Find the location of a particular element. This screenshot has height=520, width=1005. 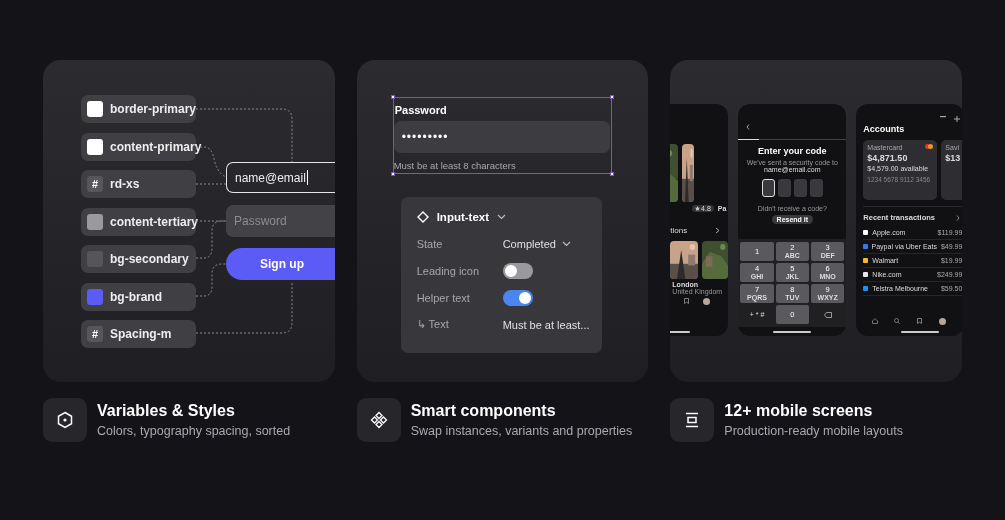

token-name: Spacing-m is located at coordinates (141, 334).